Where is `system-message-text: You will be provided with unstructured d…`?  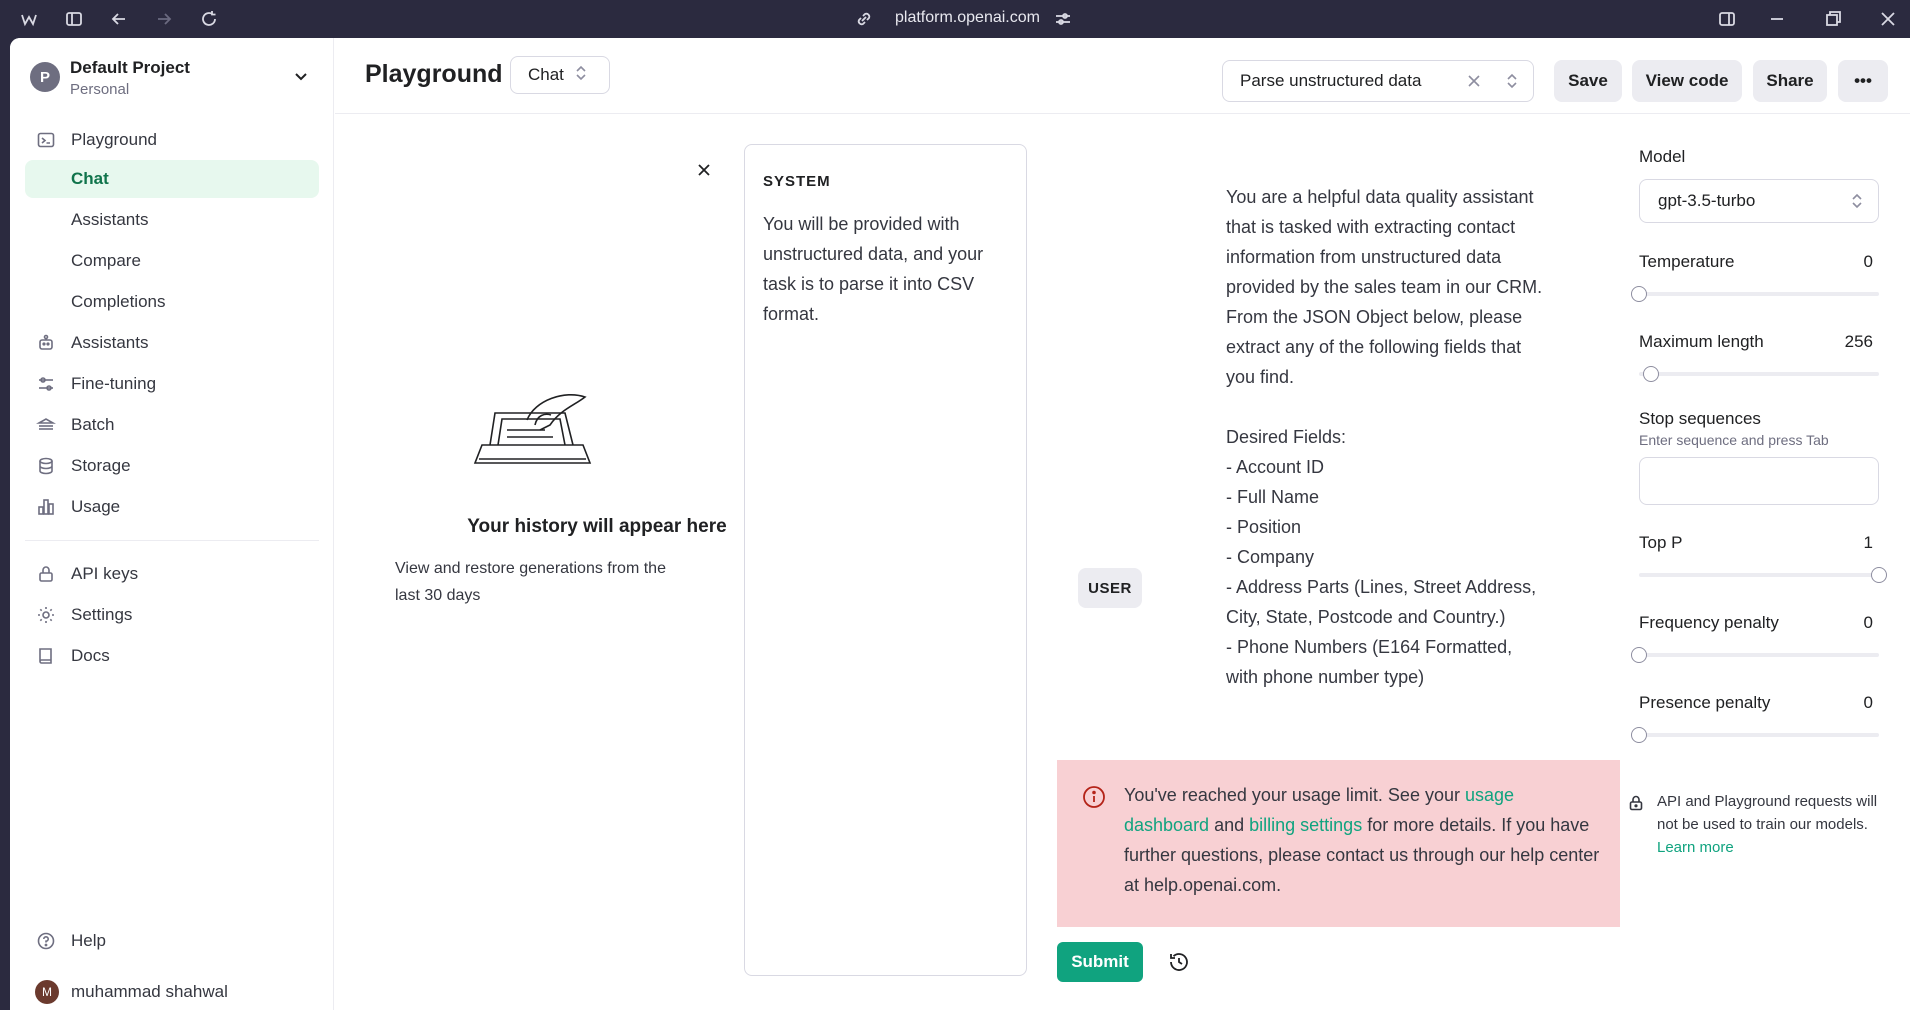 system-message-text: You will be provided with unstructured d… is located at coordinates (888, 269).